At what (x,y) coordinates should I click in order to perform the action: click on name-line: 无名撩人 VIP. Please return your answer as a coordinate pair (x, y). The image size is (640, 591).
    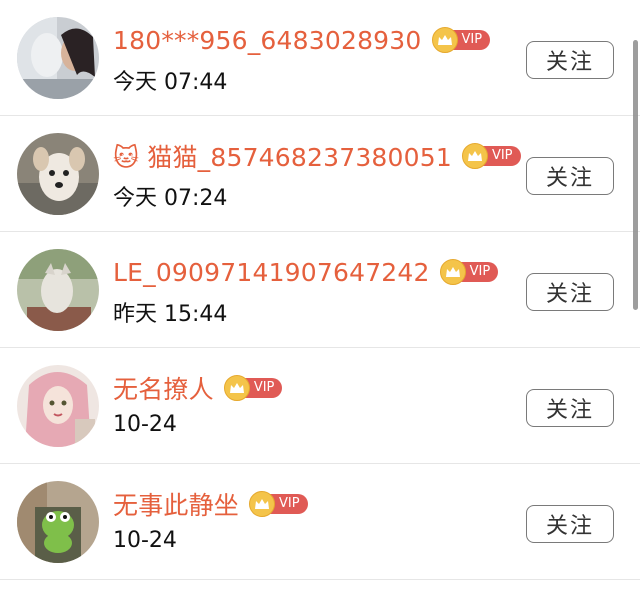
    Looking at the image, I should click on (198, 388).